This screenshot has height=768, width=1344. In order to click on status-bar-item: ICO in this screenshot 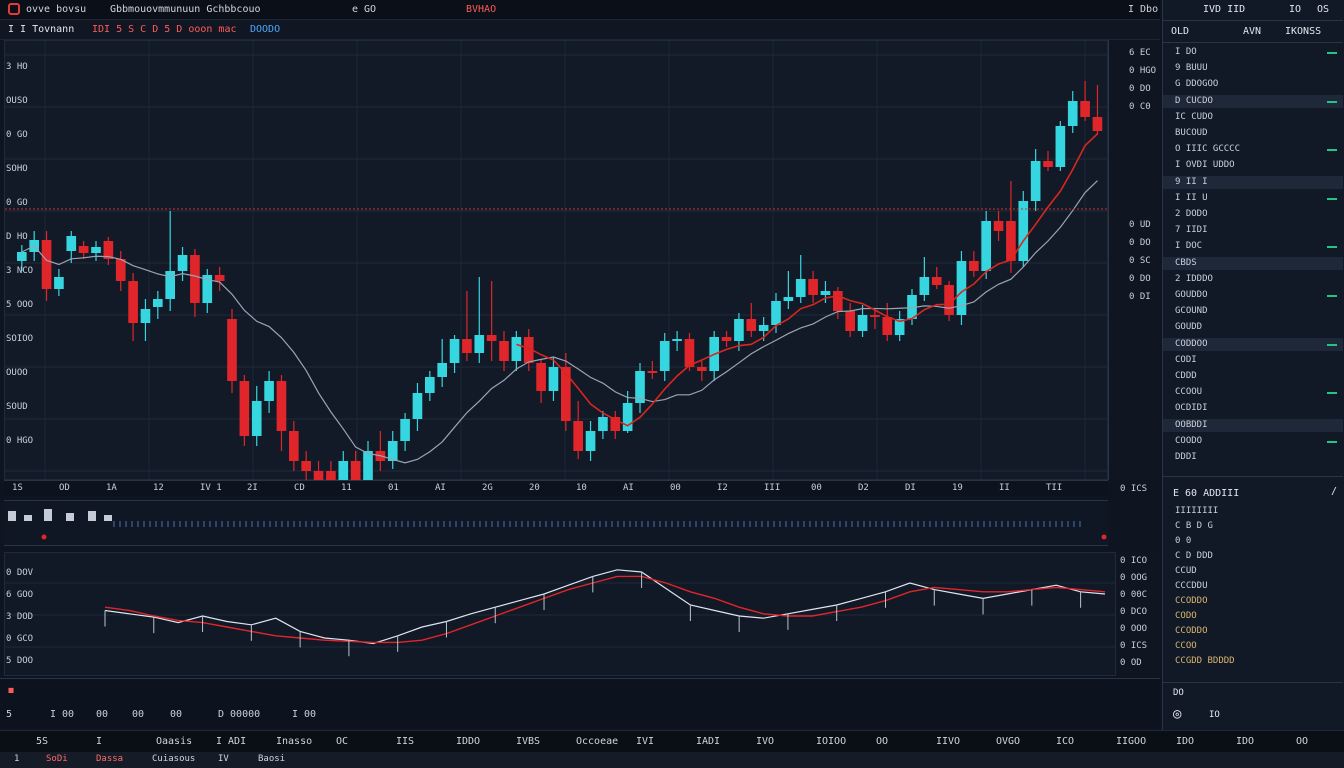, I will do `click(1065, 741)`.